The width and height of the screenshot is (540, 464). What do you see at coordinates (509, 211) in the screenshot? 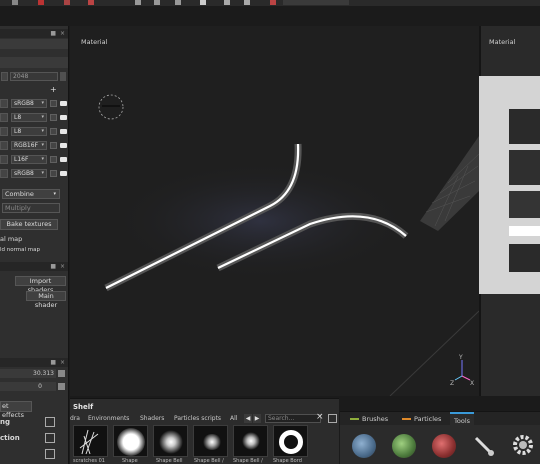
I see `material-viewport: Material` at bounding box center [509, 211].